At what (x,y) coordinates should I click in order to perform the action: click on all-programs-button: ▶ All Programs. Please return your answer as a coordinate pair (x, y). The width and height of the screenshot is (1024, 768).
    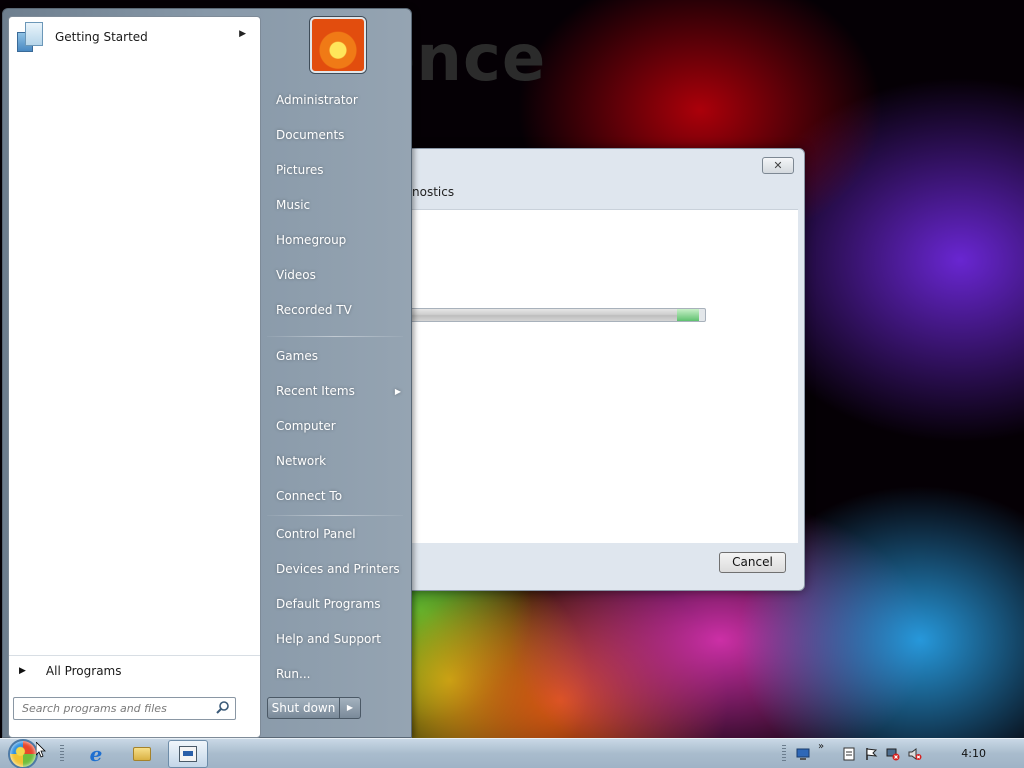
    Looking at the image, I should click on (134, 670).